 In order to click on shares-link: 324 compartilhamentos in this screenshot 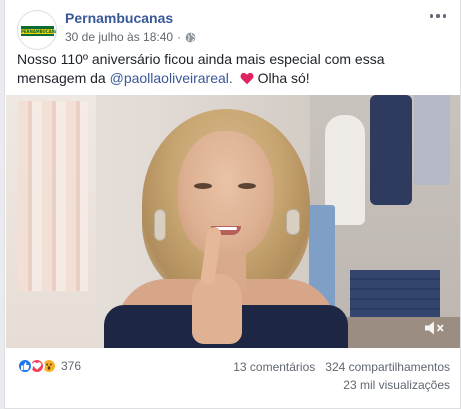, I will do `click(387, 367)`.